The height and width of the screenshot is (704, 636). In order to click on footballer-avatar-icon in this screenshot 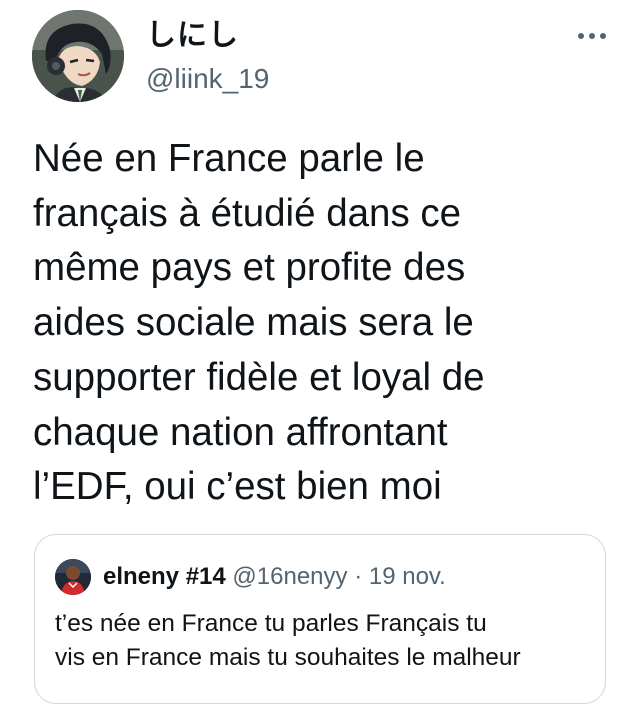, I will do `click(73, 577)`.